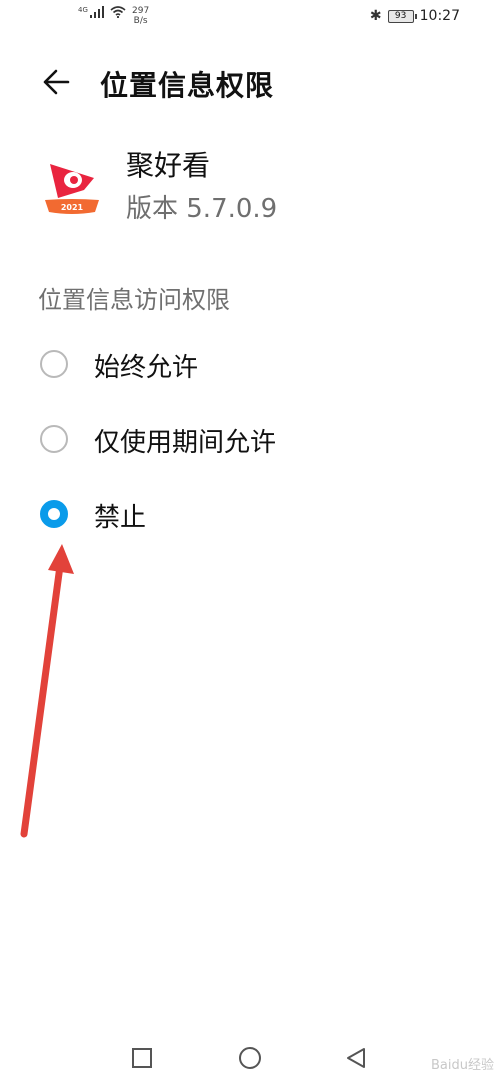 The height and width of the screenshot is (1084, 500). I want to click on triangle-back-icon, so click(356, 1058).